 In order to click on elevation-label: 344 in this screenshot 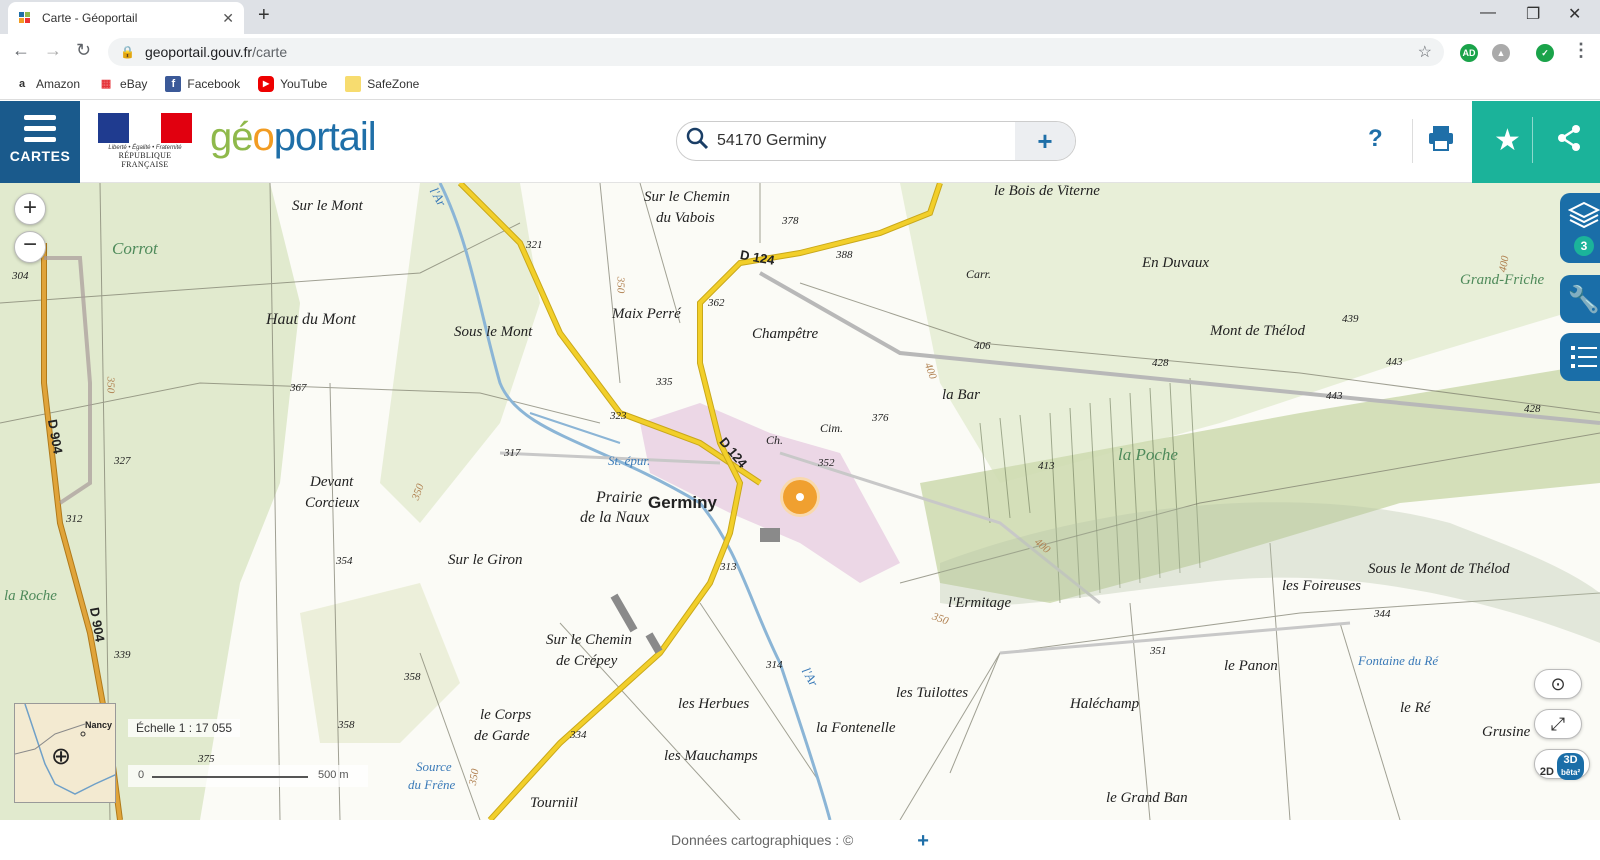, I will do `click(1382, 614)`.